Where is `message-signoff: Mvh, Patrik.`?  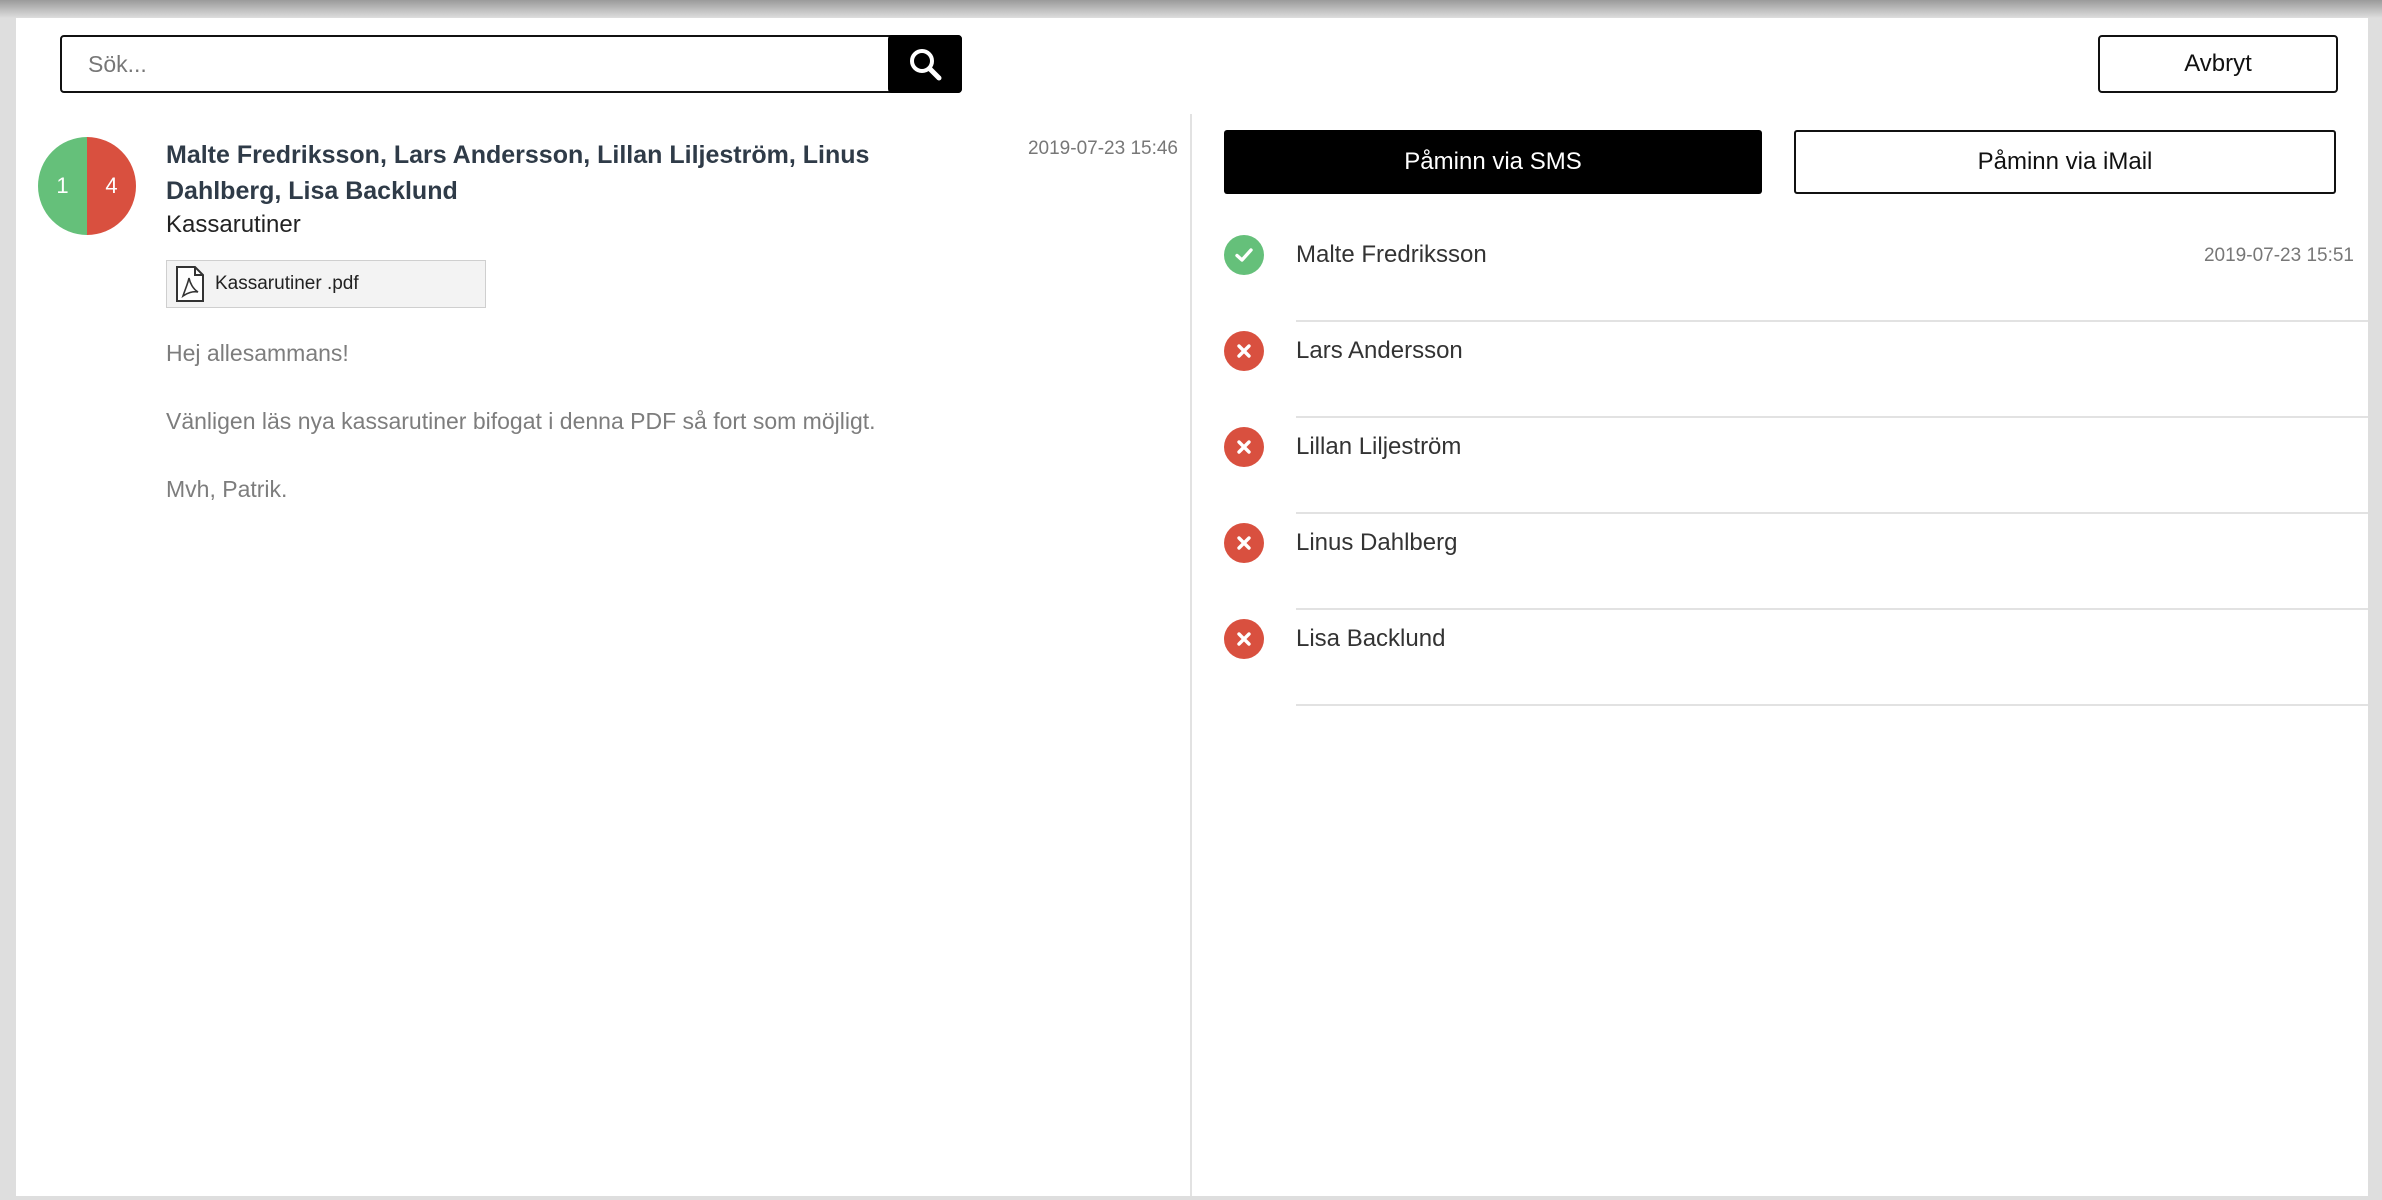 message-signoff: Mvh, Patrik. is located at coordinates (227, 489).